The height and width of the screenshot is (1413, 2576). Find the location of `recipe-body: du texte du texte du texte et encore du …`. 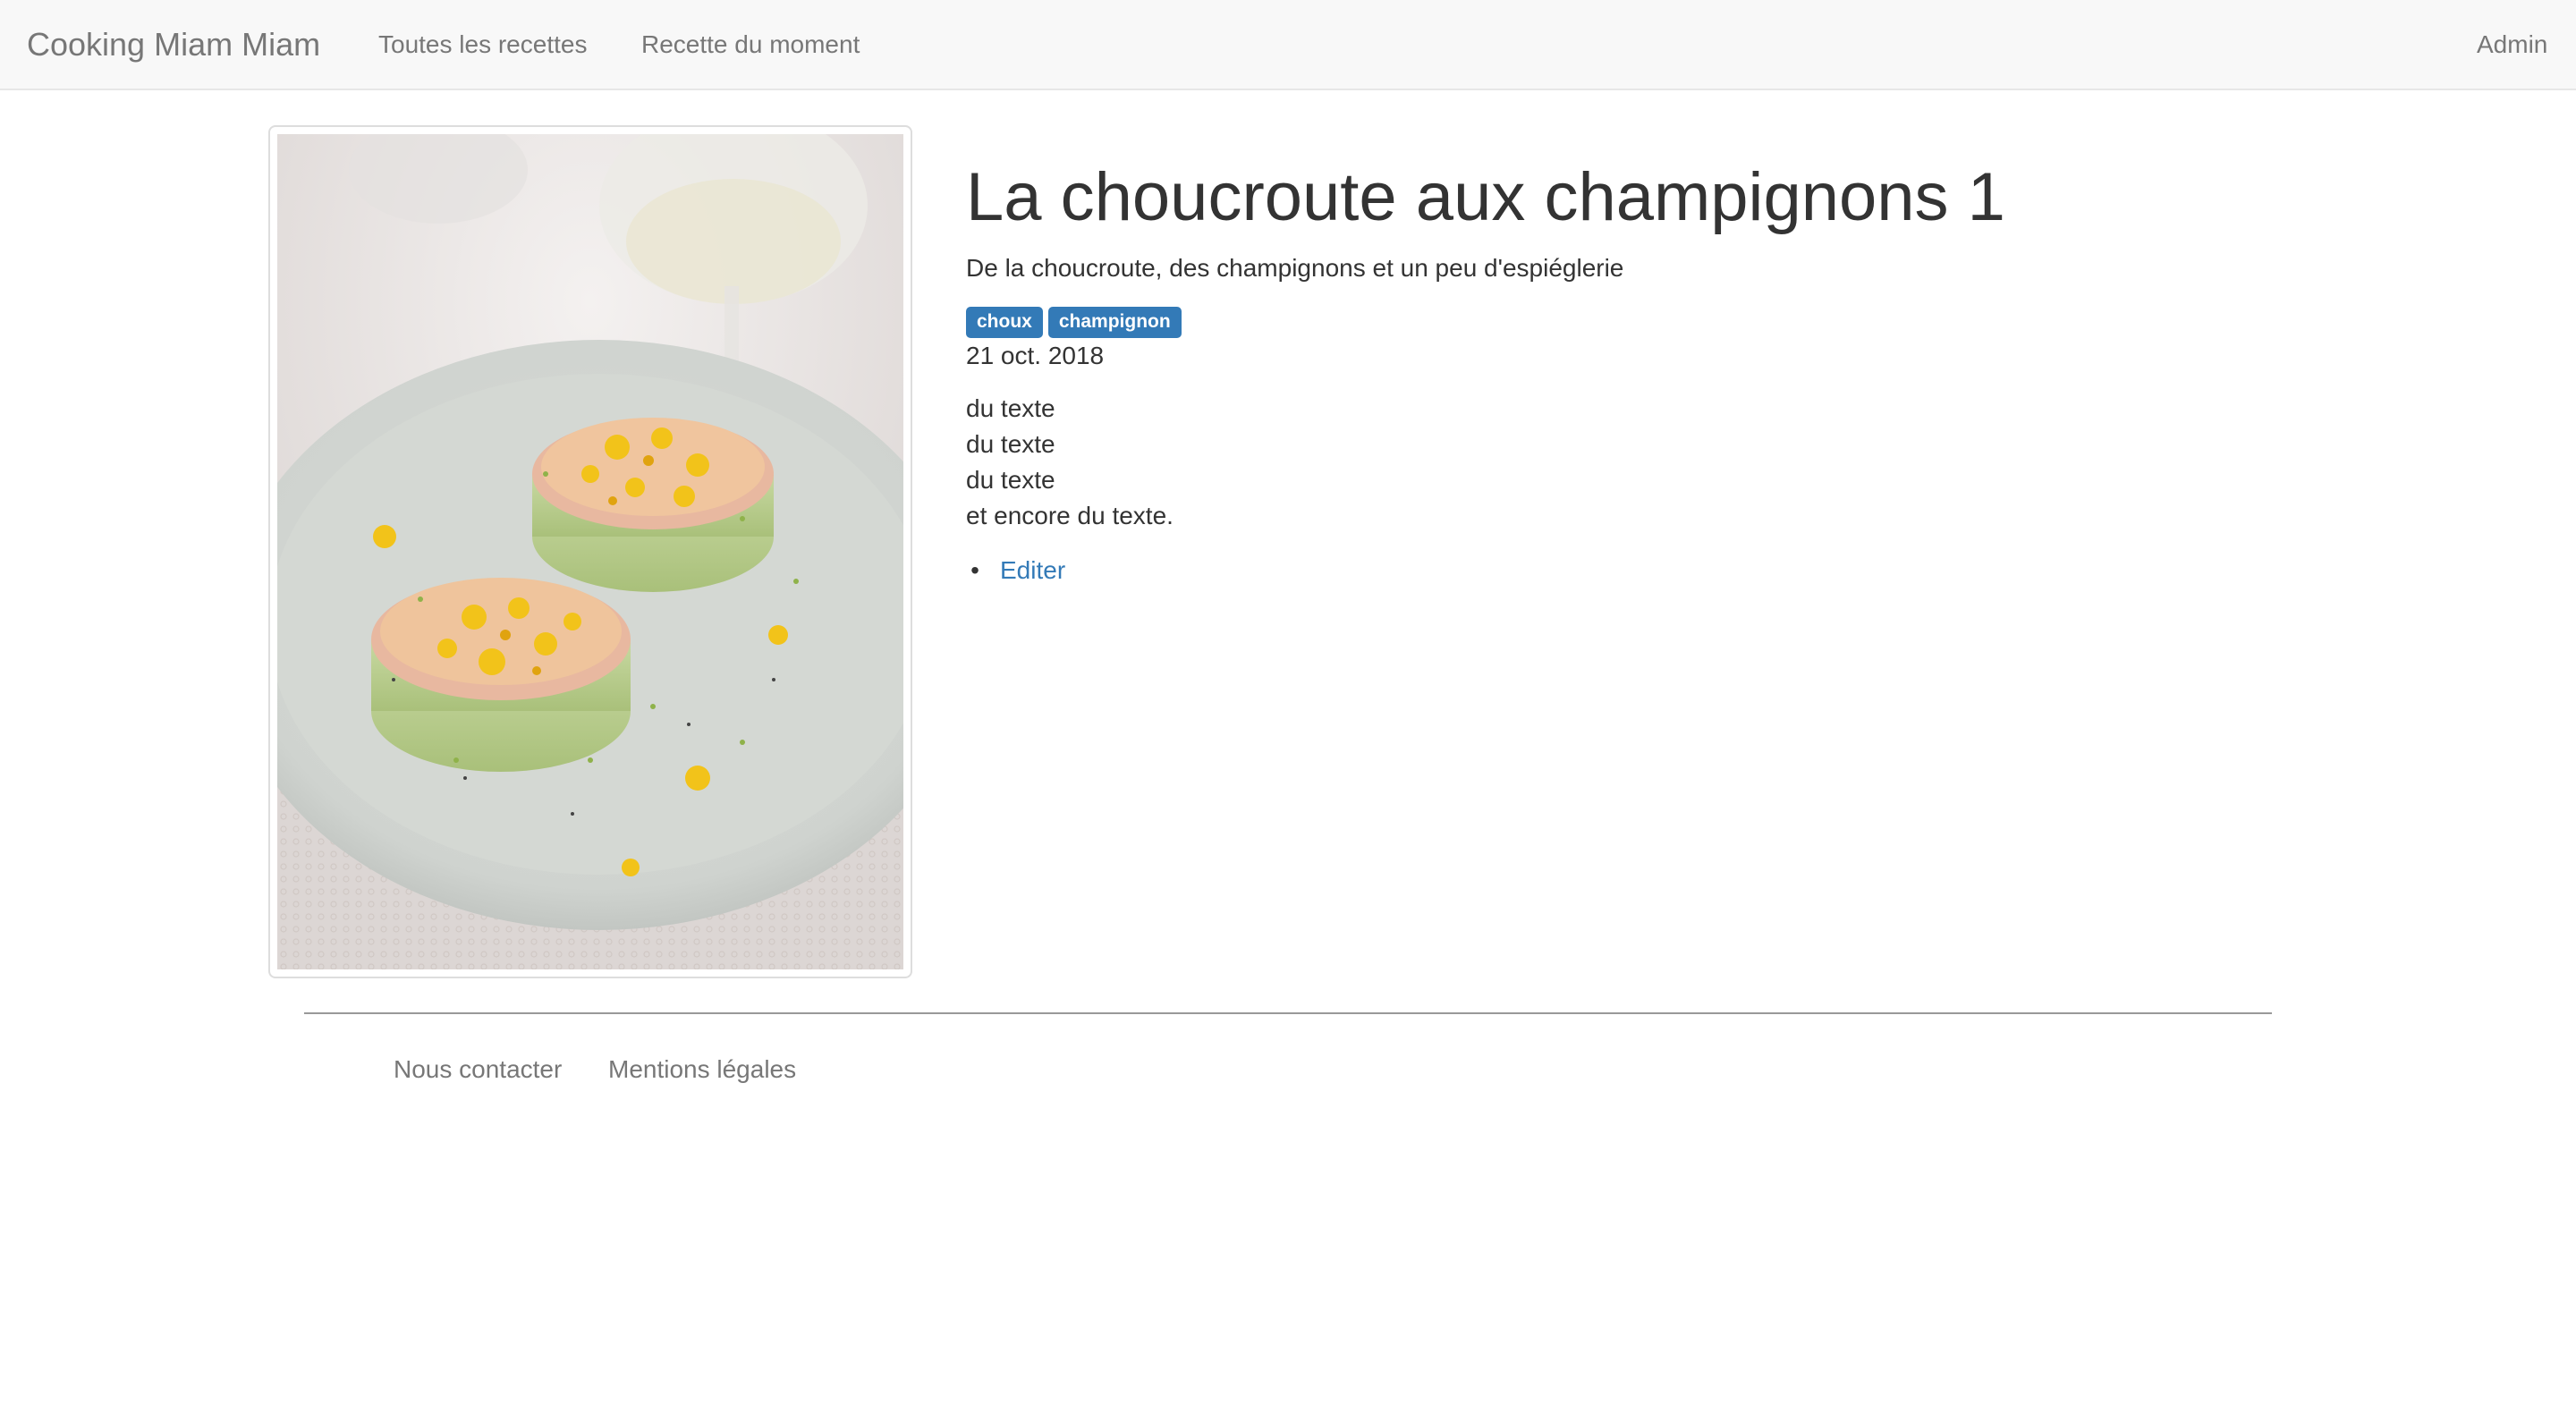

recipe-body: du texte du texte du texte et encore du … is located at coordinates (1070, 462).